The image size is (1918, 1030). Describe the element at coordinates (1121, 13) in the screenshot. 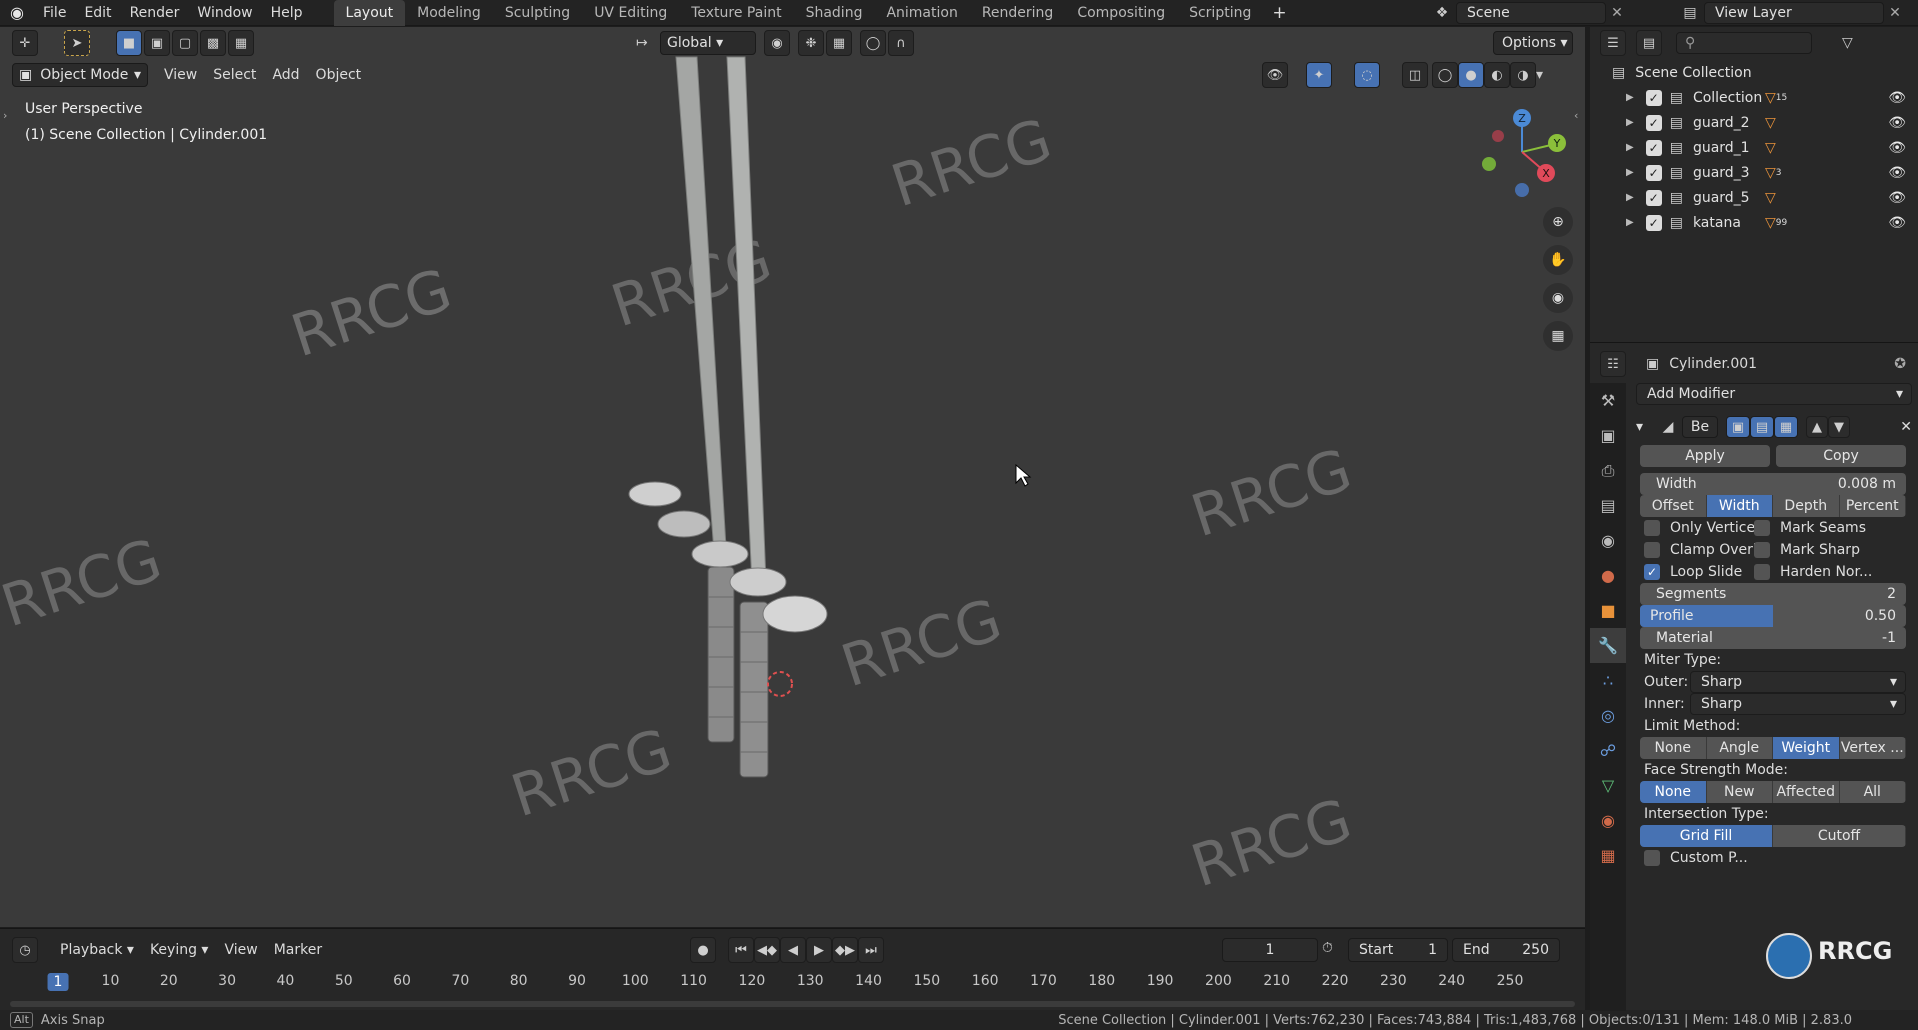

I see `workspace-tab-compositing: Compositing` at that location.